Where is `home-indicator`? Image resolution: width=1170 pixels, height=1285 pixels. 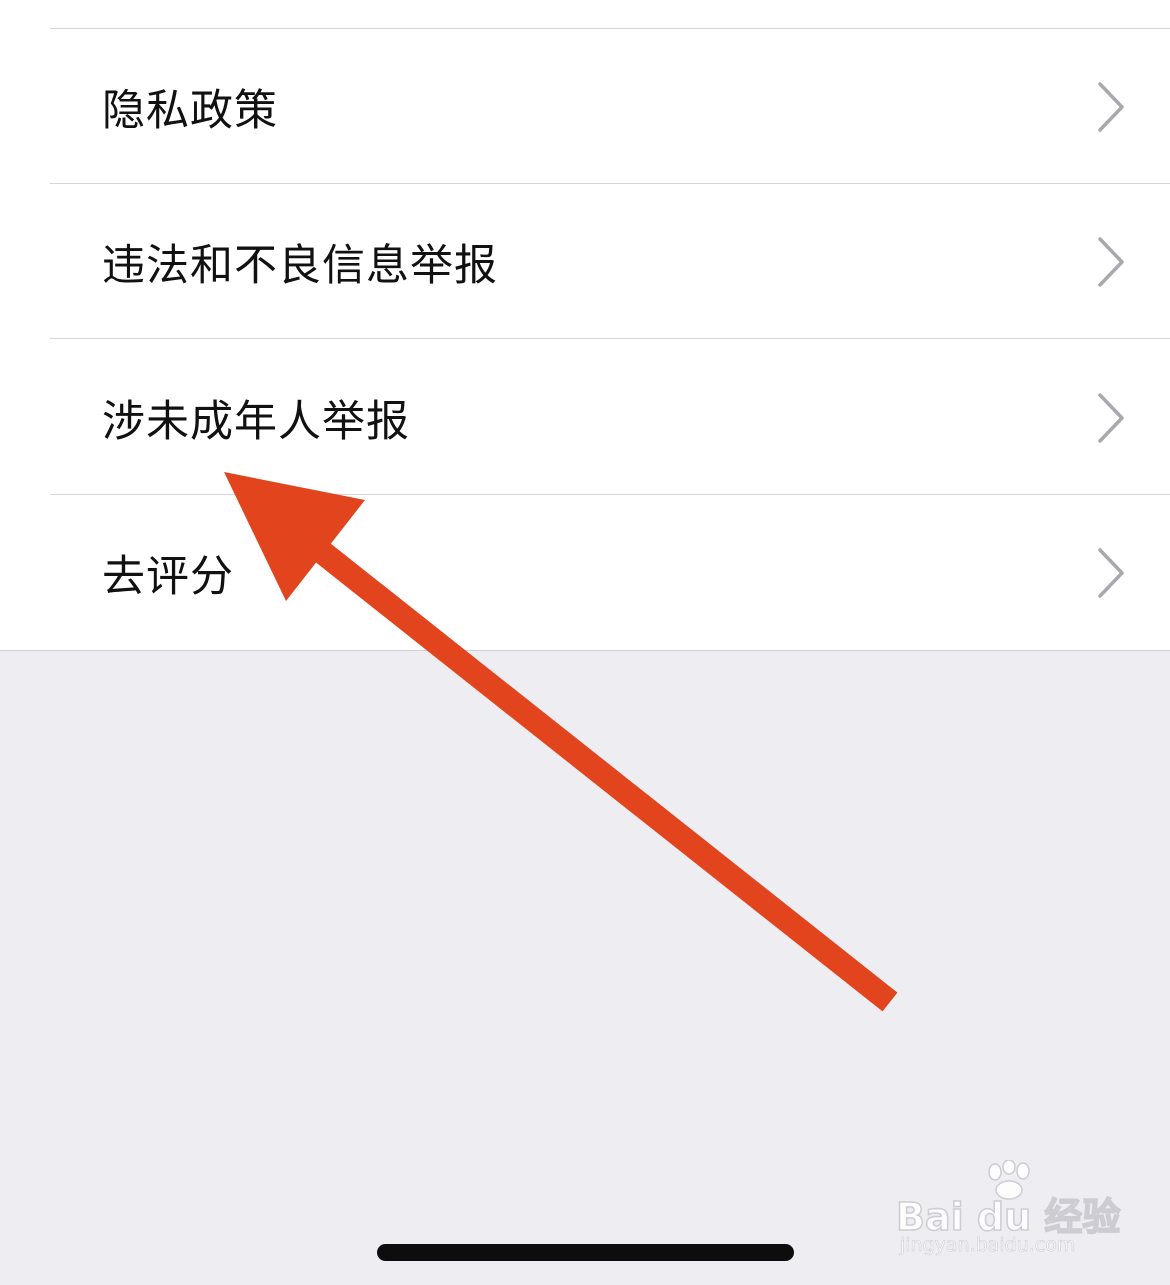
home-indicator is located at coordinates (585, 1252).